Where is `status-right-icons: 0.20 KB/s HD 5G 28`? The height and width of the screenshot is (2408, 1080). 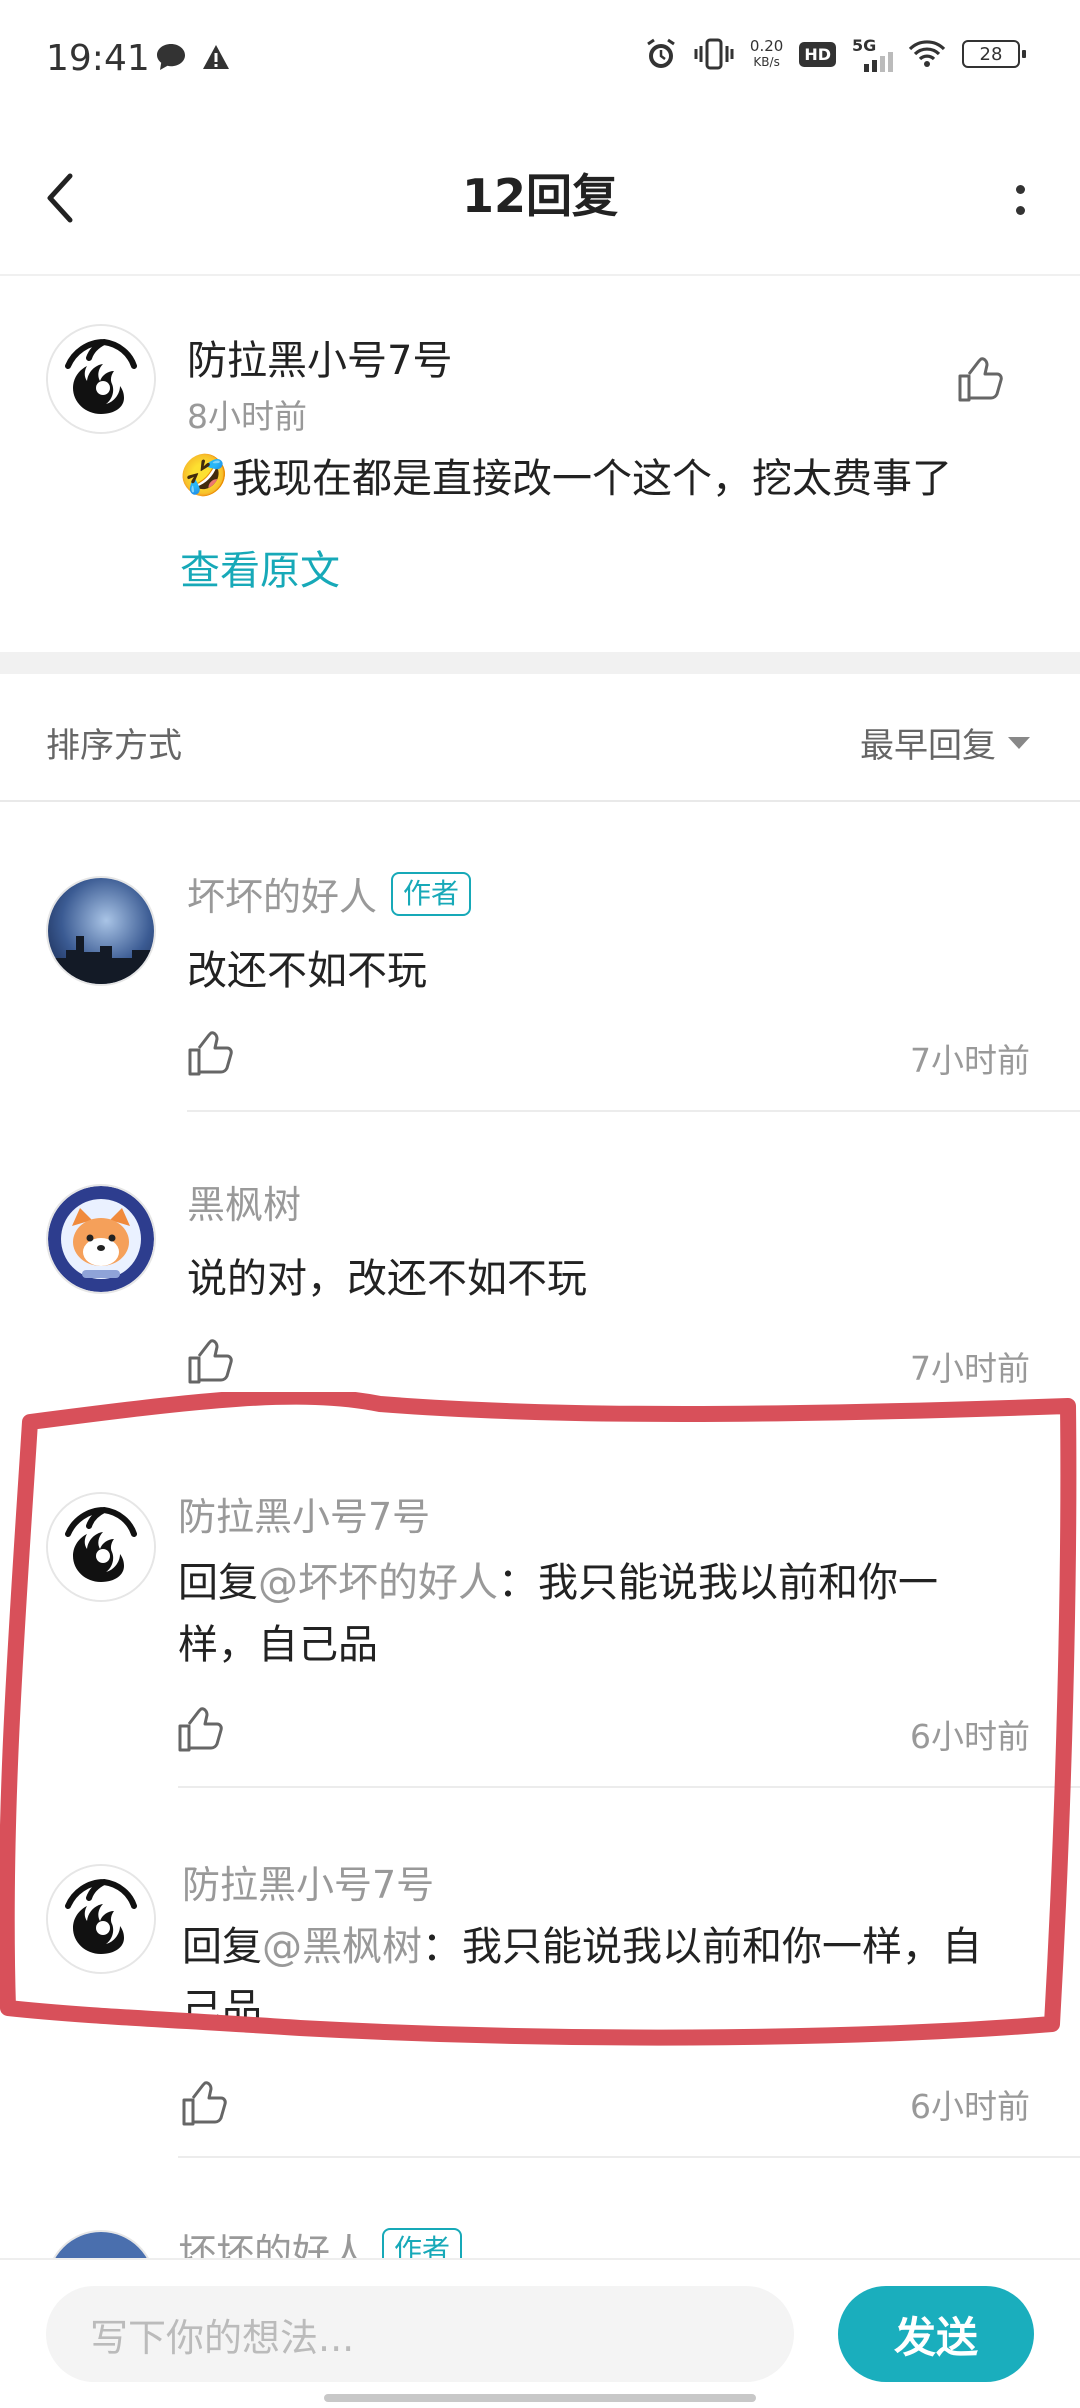 status-right-icons: 0.20 KB/s HD 5G 28 is located at coordinates (835, 54).